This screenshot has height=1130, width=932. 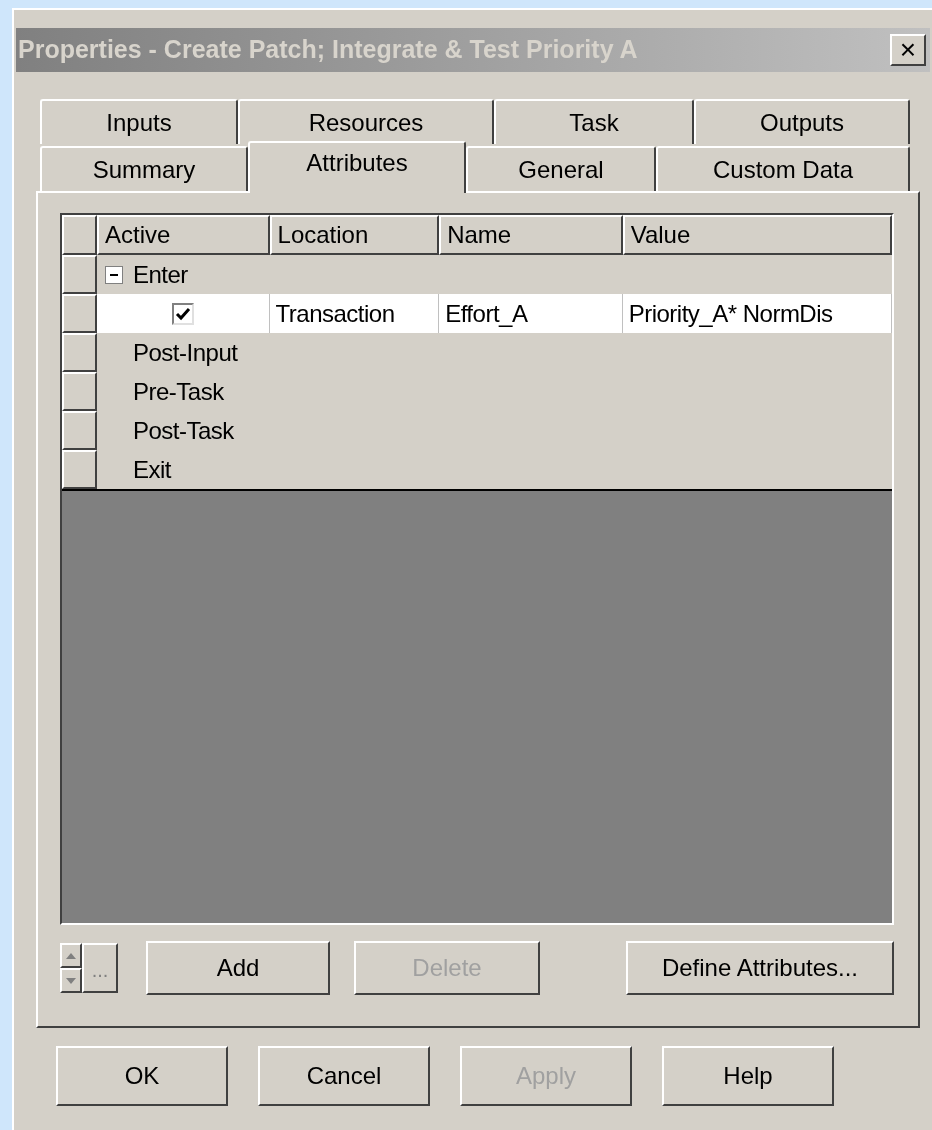 What do you see at coordinates (142, 1076) in the screenshot?
I see `dialog-button: OK` at bounding box center [142, 1076].